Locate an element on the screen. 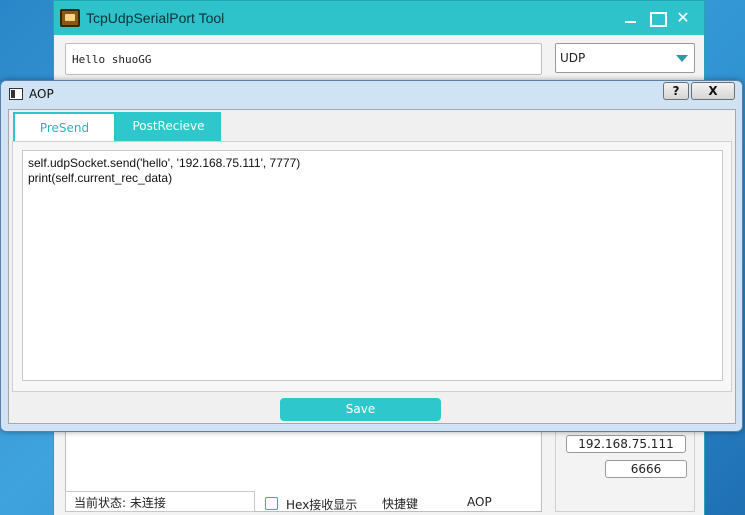 Image resolution: width=745 pixels, height=515 pixels. aop-link: AOP is located at coordinates (479, 502).